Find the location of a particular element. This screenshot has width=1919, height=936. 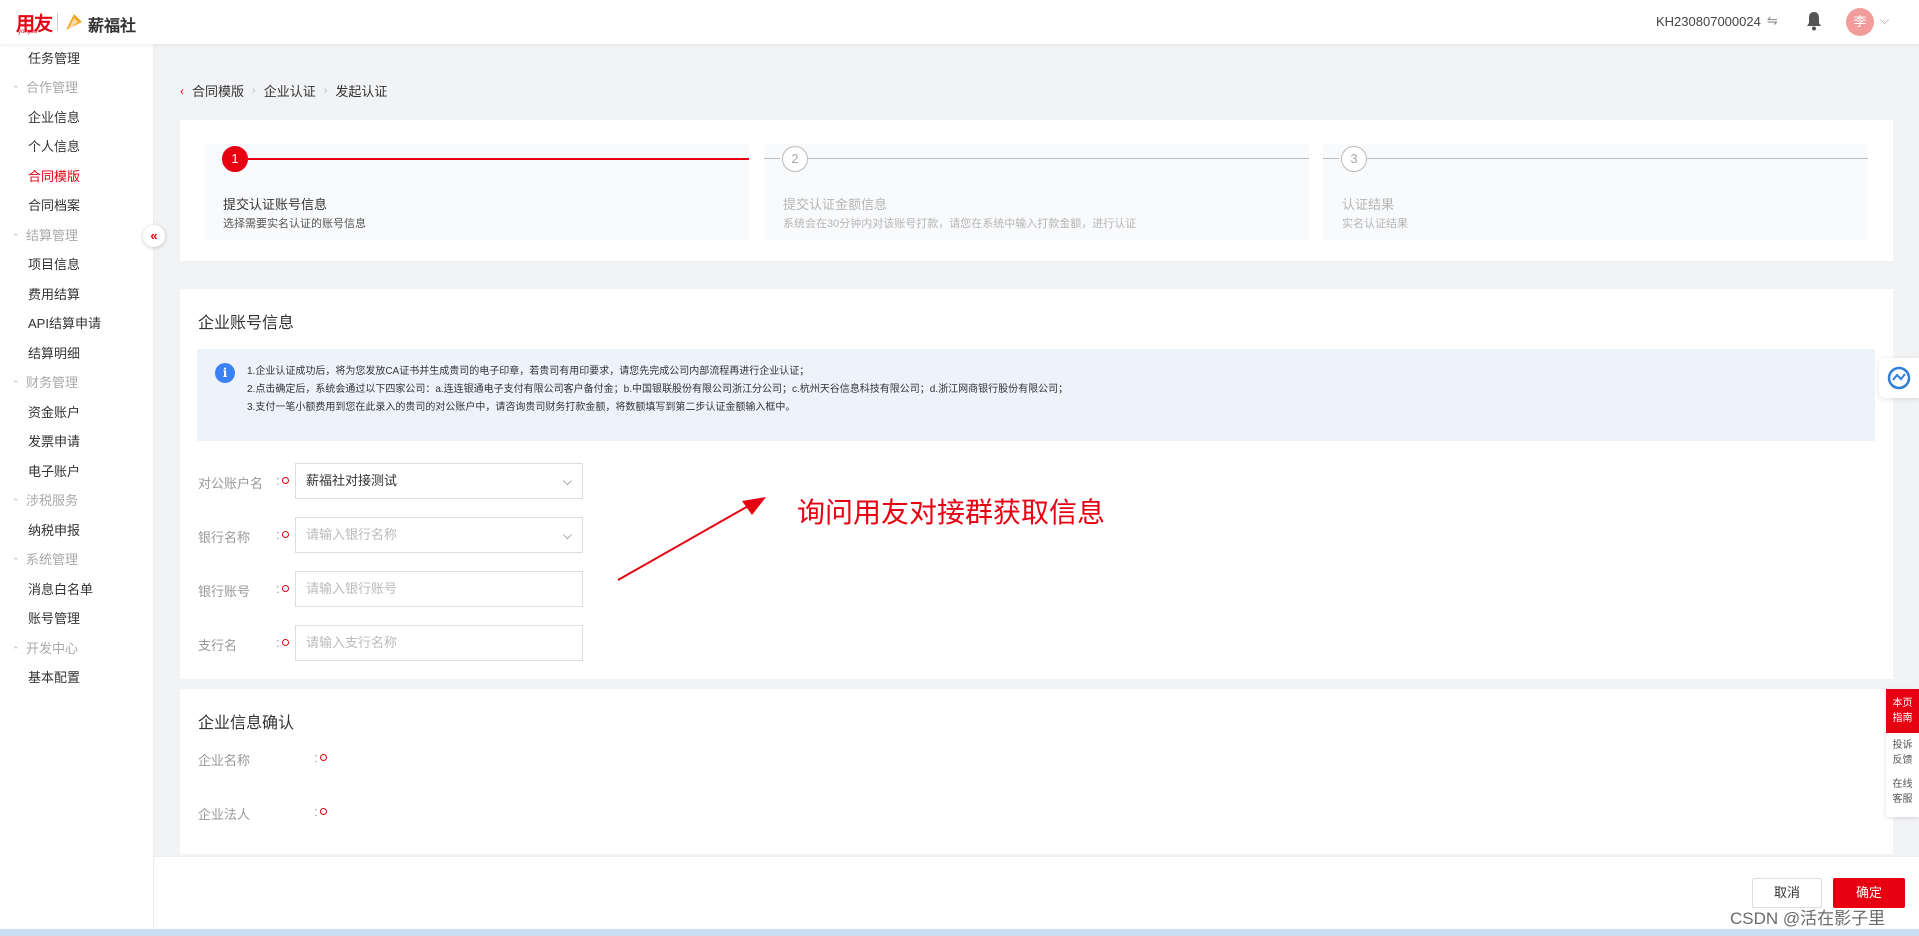

top-bar: 用友 yonyou 薪福社 KH230807000024 ⇋ 李 ⌵ is located at coordinates (959, 22).